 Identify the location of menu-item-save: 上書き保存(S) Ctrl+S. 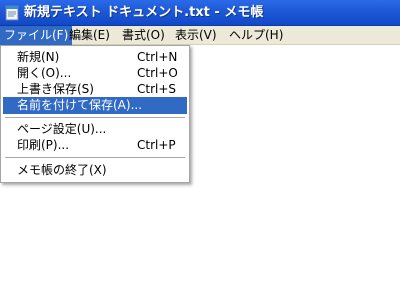
(95, 89).